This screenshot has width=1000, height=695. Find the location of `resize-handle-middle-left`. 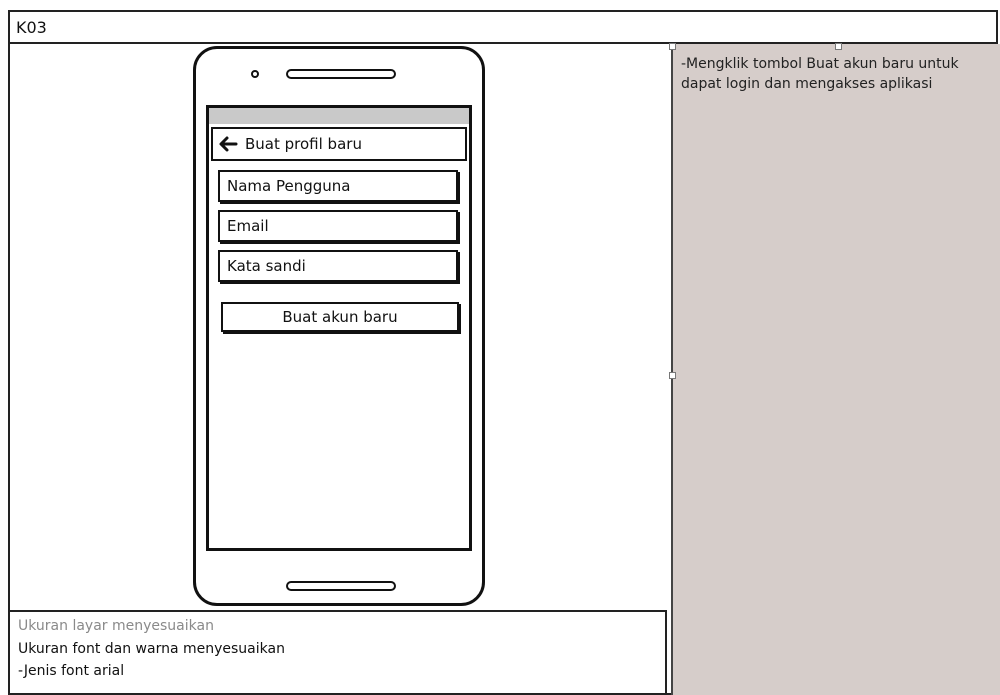

resize-handle-middle-left is located at coordinates (672, 375).